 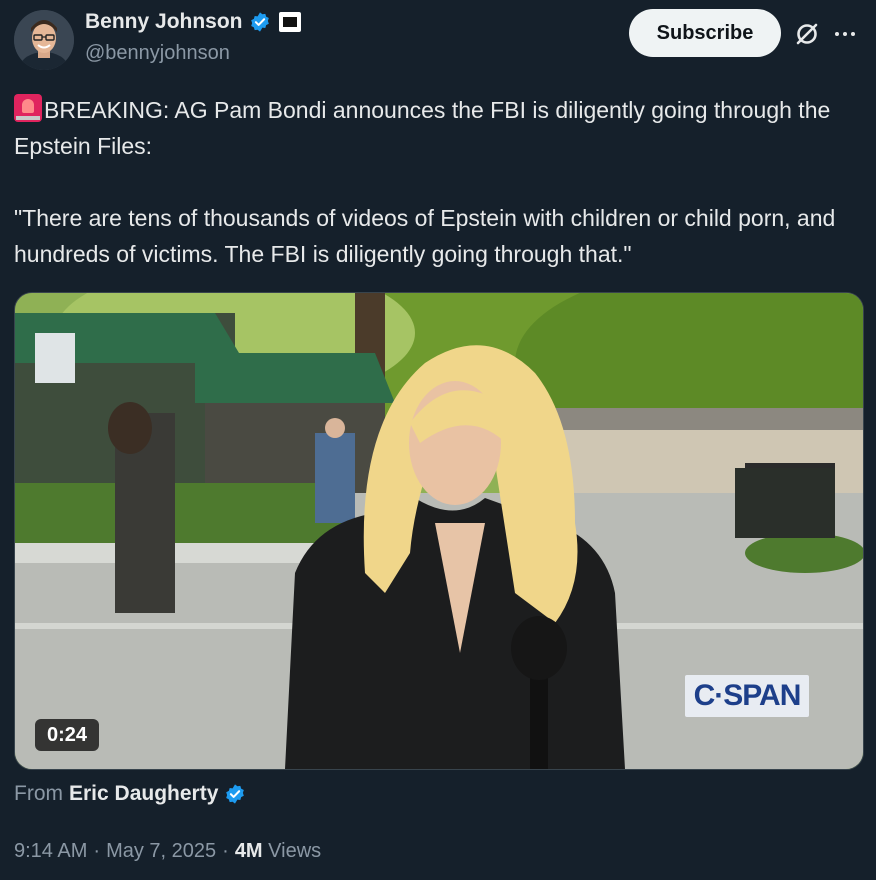 I want to click on views-label: Views, so click(x=295, y=851).